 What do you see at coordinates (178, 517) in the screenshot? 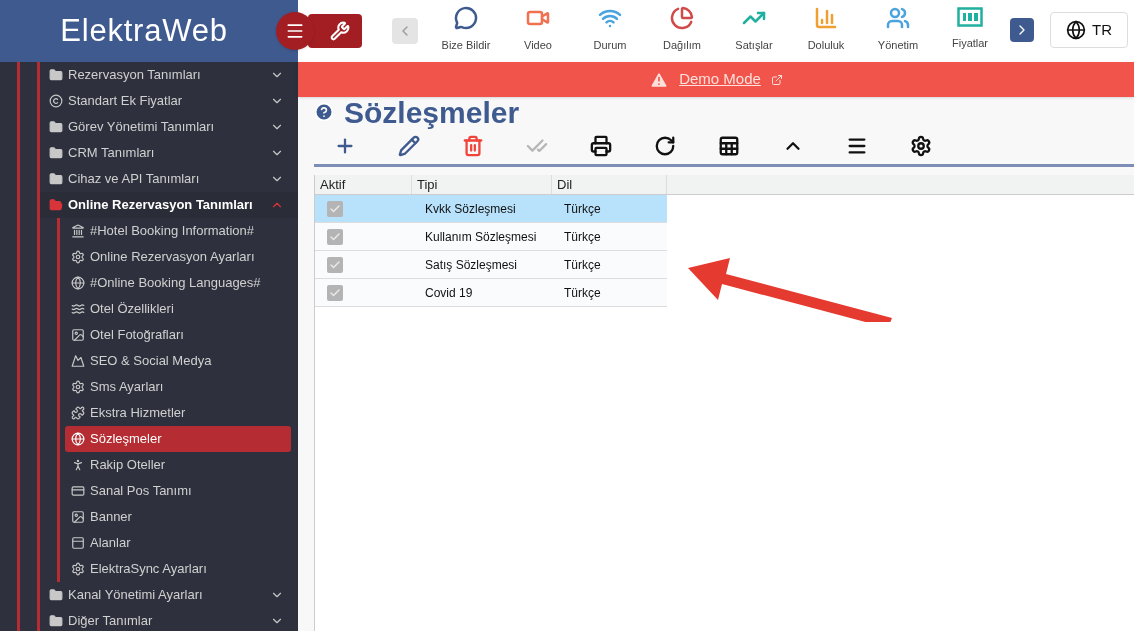
I see `sidebar-item: Banner` at bounding box center [178, 517].